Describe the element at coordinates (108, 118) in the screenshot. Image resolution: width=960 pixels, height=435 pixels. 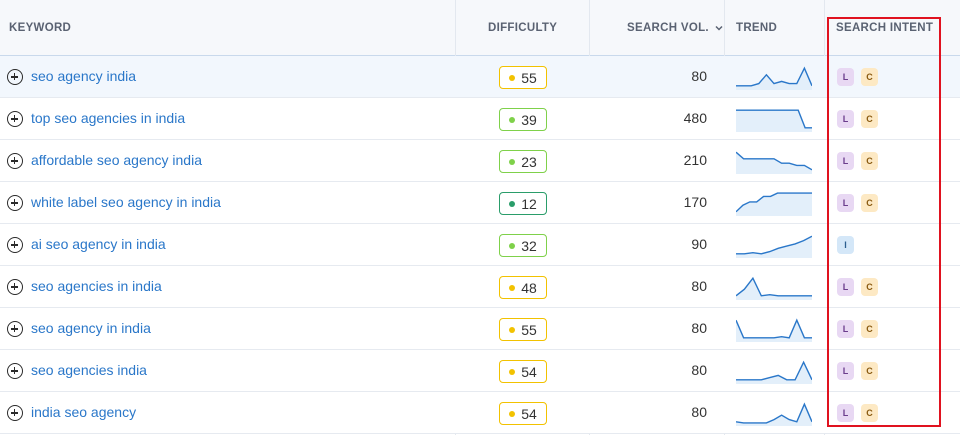
I see `keyword-link: top seo agencies in india` at that location.